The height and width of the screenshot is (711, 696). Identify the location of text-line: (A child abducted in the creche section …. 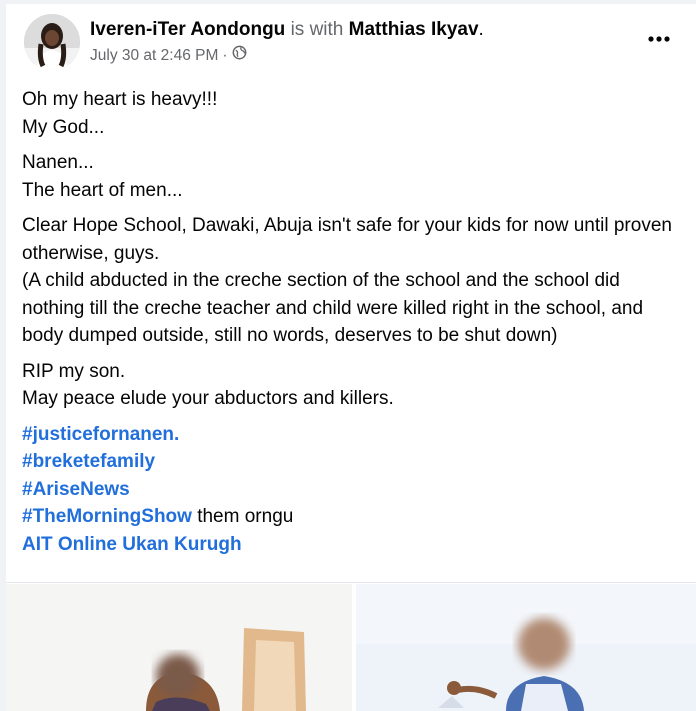
(333, 308).